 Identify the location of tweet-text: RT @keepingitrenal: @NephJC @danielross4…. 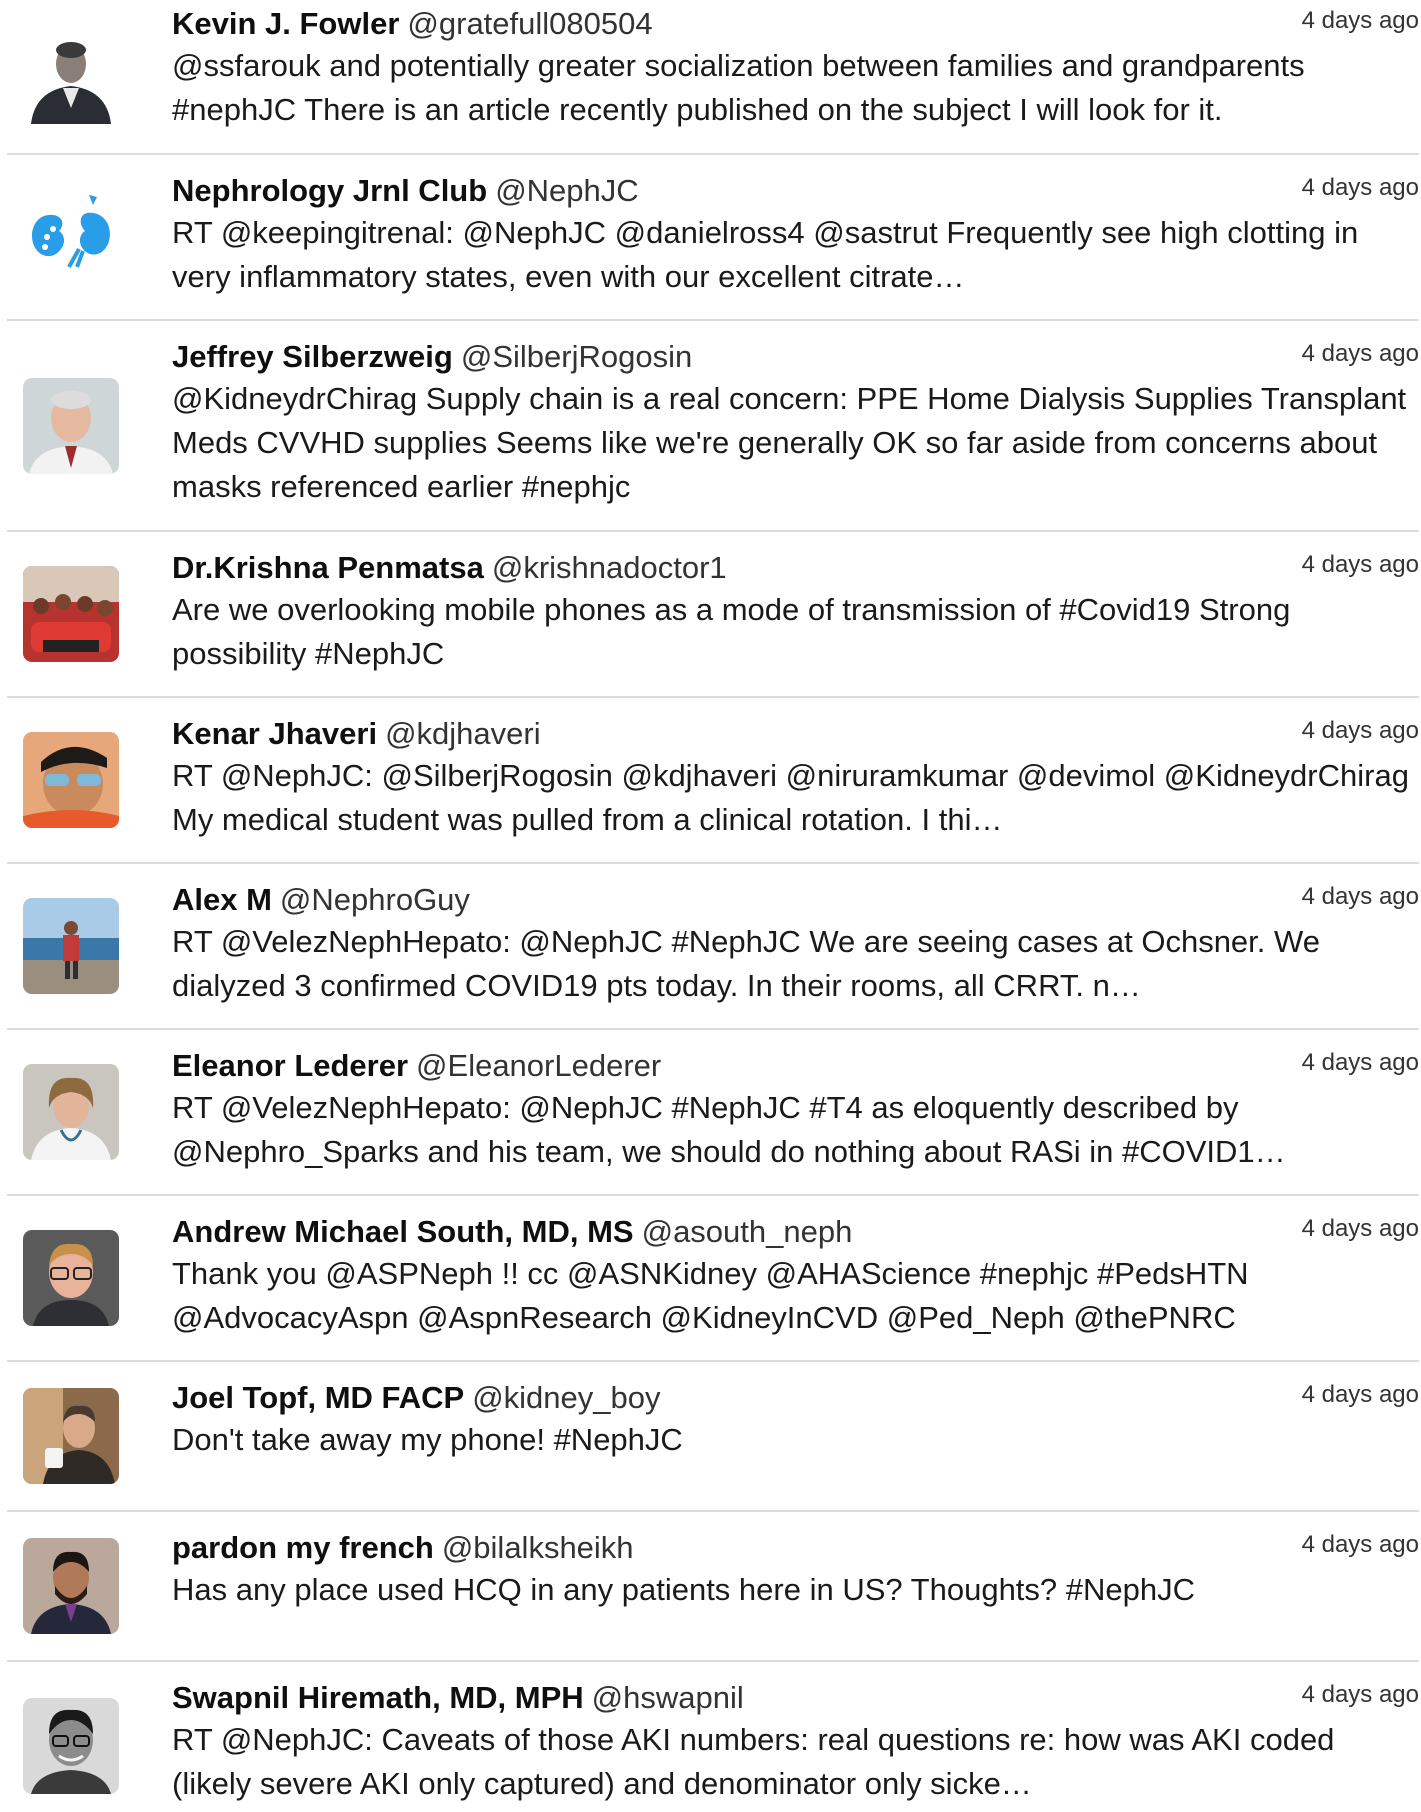
(765, 254).